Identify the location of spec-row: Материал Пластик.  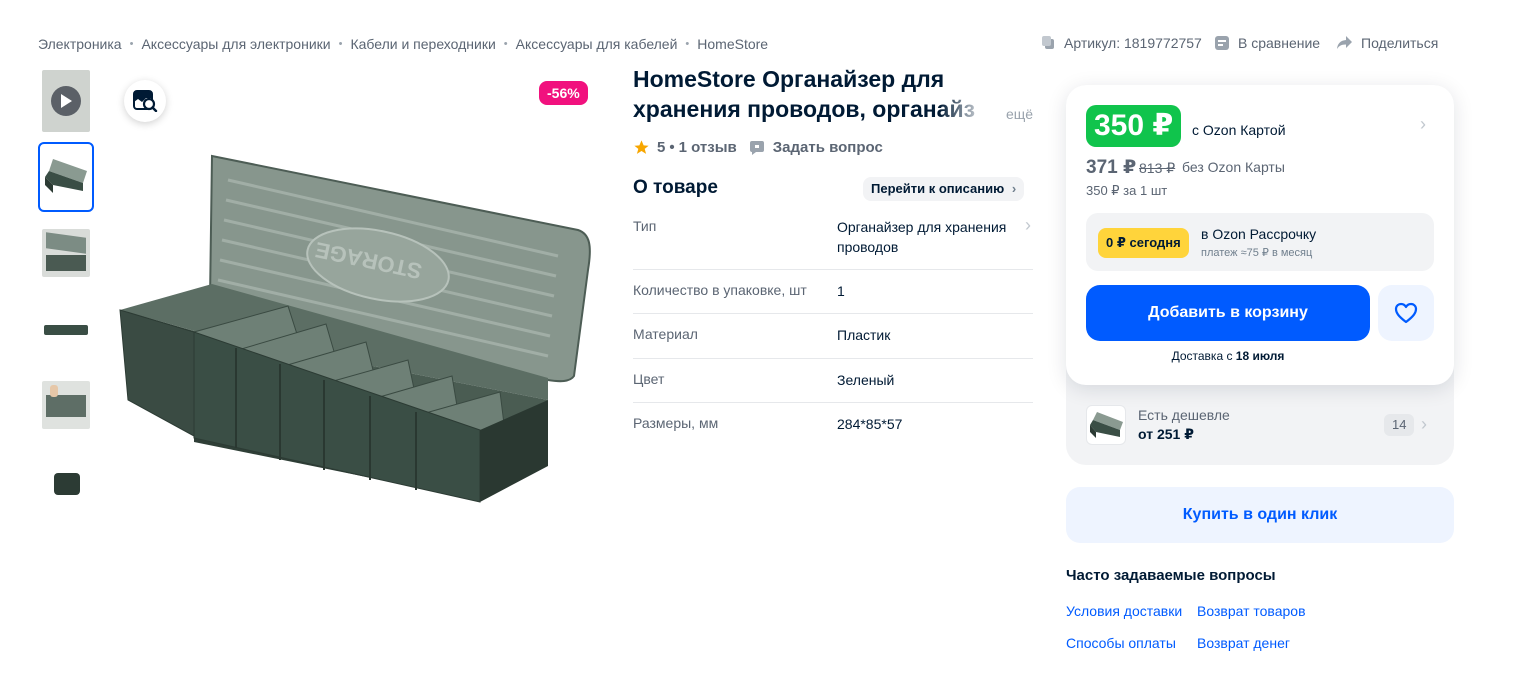
(833, 336).